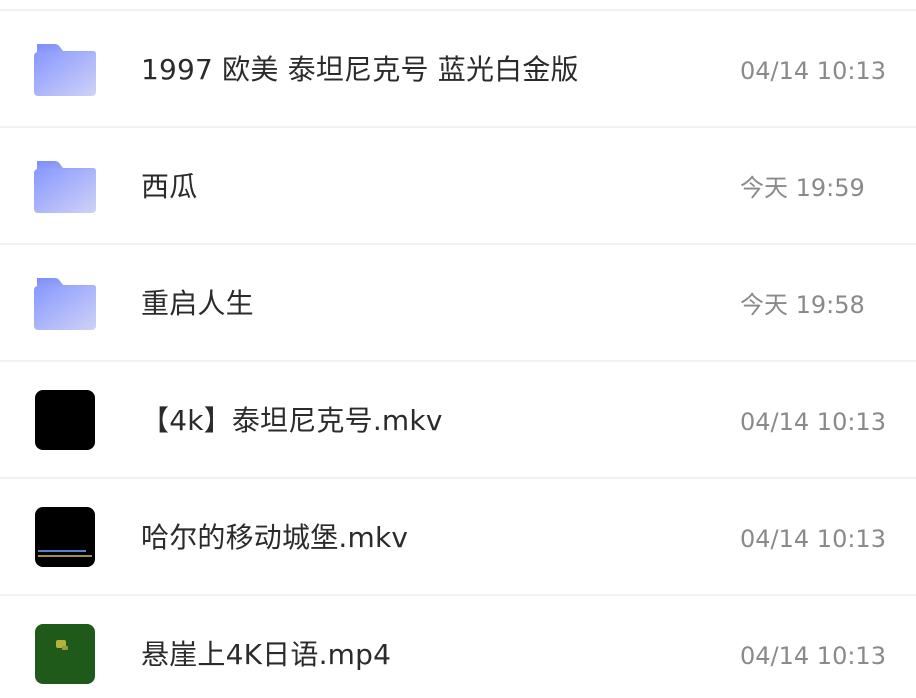 The height and width of the screenshot is (698, 916). I want to click on file-name: 【4k】泰坦尼克号.mkv, so click(292, 420).